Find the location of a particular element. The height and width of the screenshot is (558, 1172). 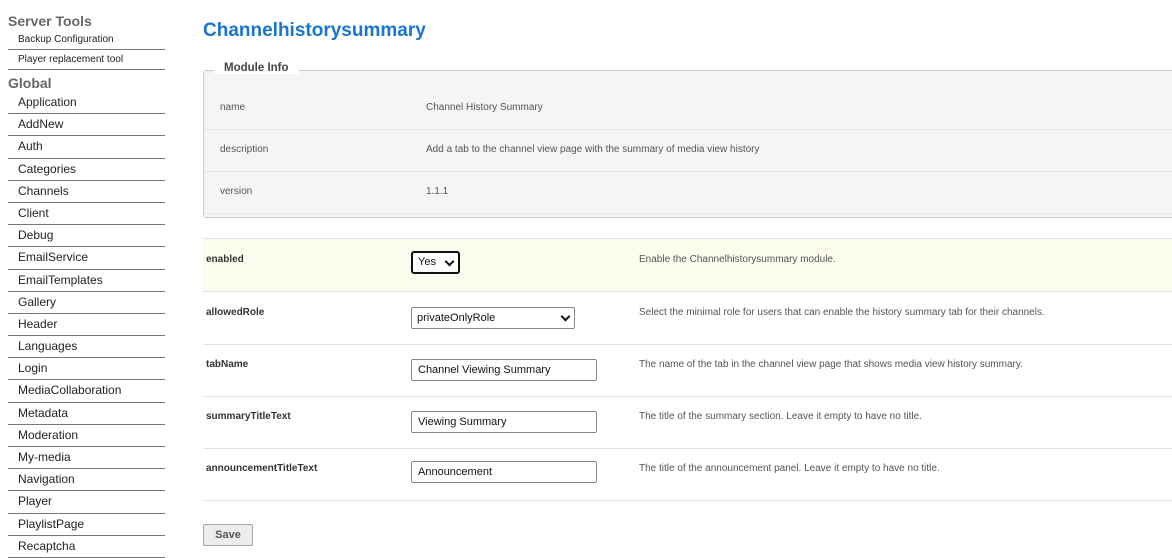

sidebar-item-addnew: AddNew is located at coordinates (86, 125).